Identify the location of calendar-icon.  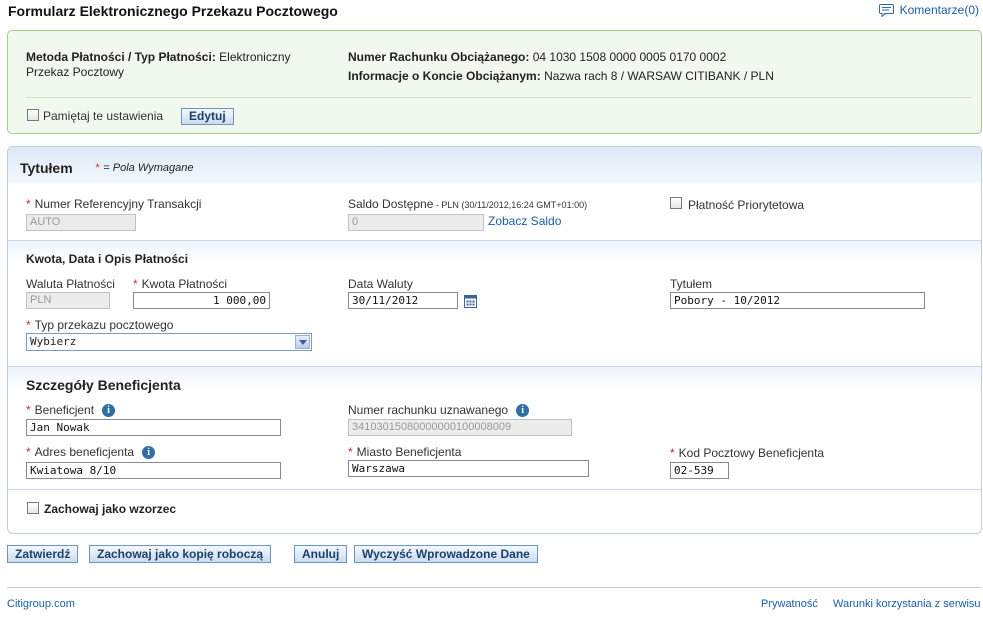
(470, 302).